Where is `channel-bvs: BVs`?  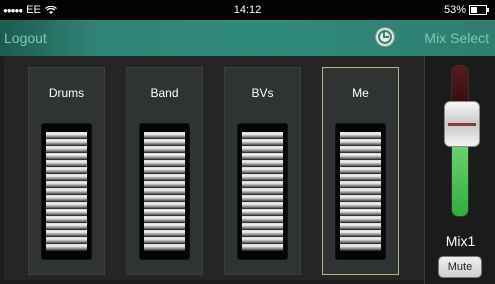 channel-bvs: BVs is located at coordinates (262, 171).